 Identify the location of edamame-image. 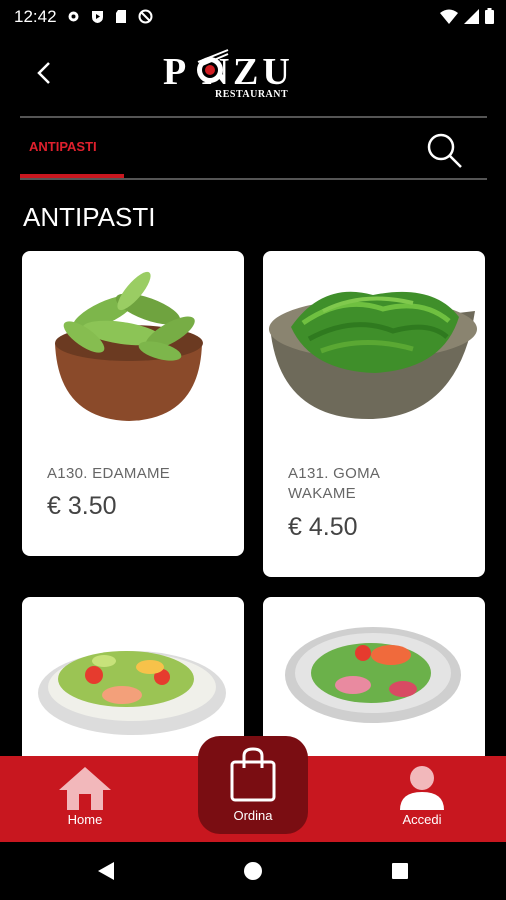
(129, 346).